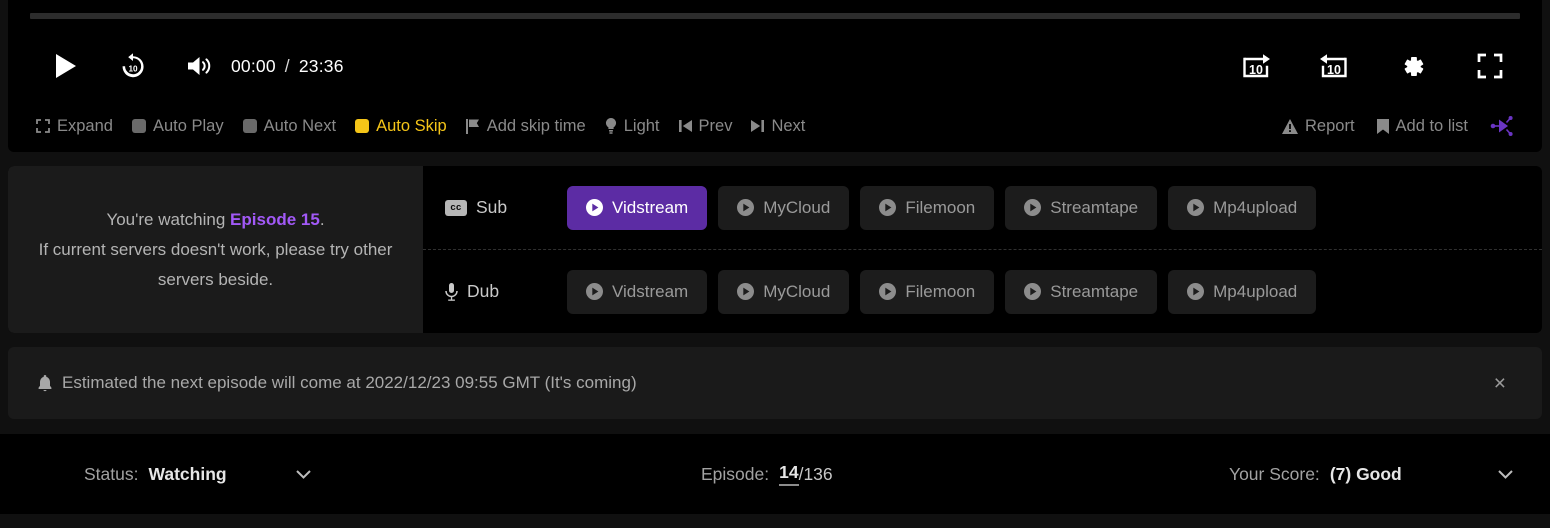 This screenshot has height=528, width=1550. Describe the element at coordinates (1242, 207) in the screenshot. I see `server-button-sub-mp4upload: Mp4upload` at that location.